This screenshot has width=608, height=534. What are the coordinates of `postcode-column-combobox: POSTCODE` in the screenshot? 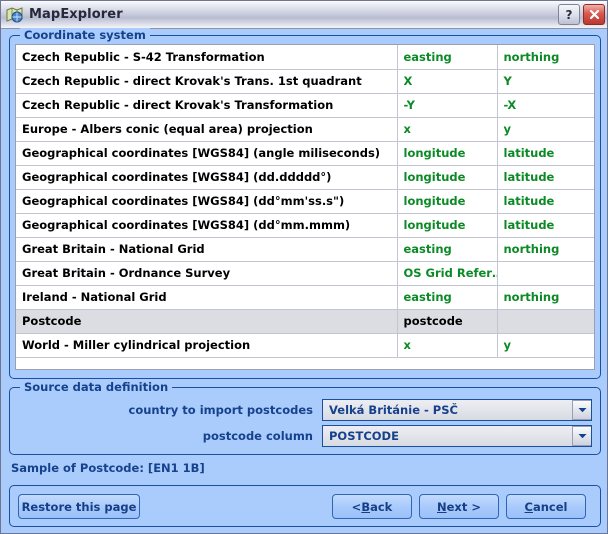 It's located at (457, 436).